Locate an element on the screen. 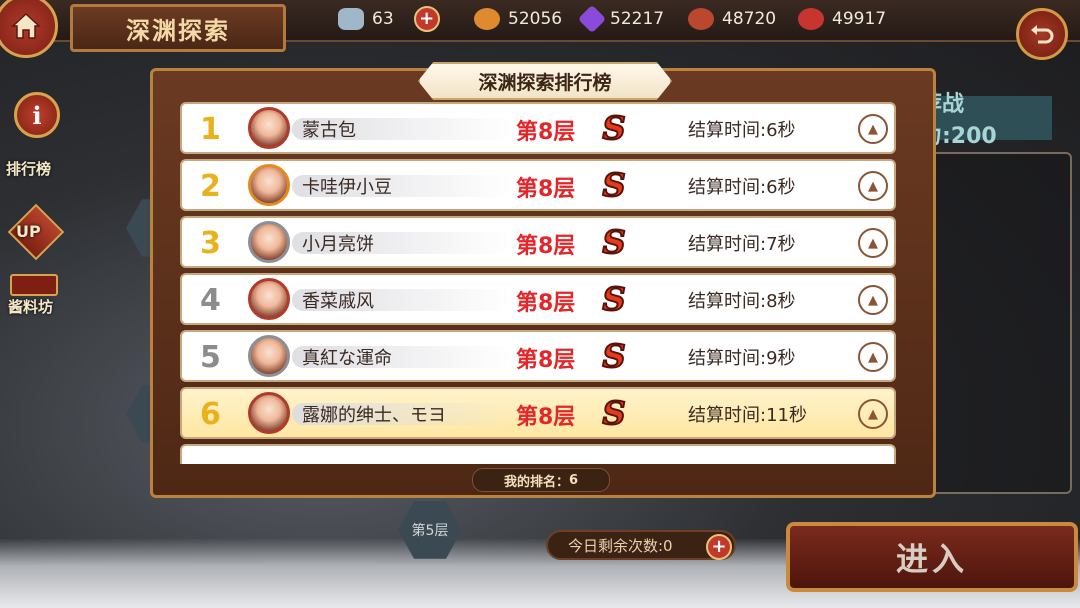  settle-time: 结算时间:11秒 is located at coordinates (747, 415).